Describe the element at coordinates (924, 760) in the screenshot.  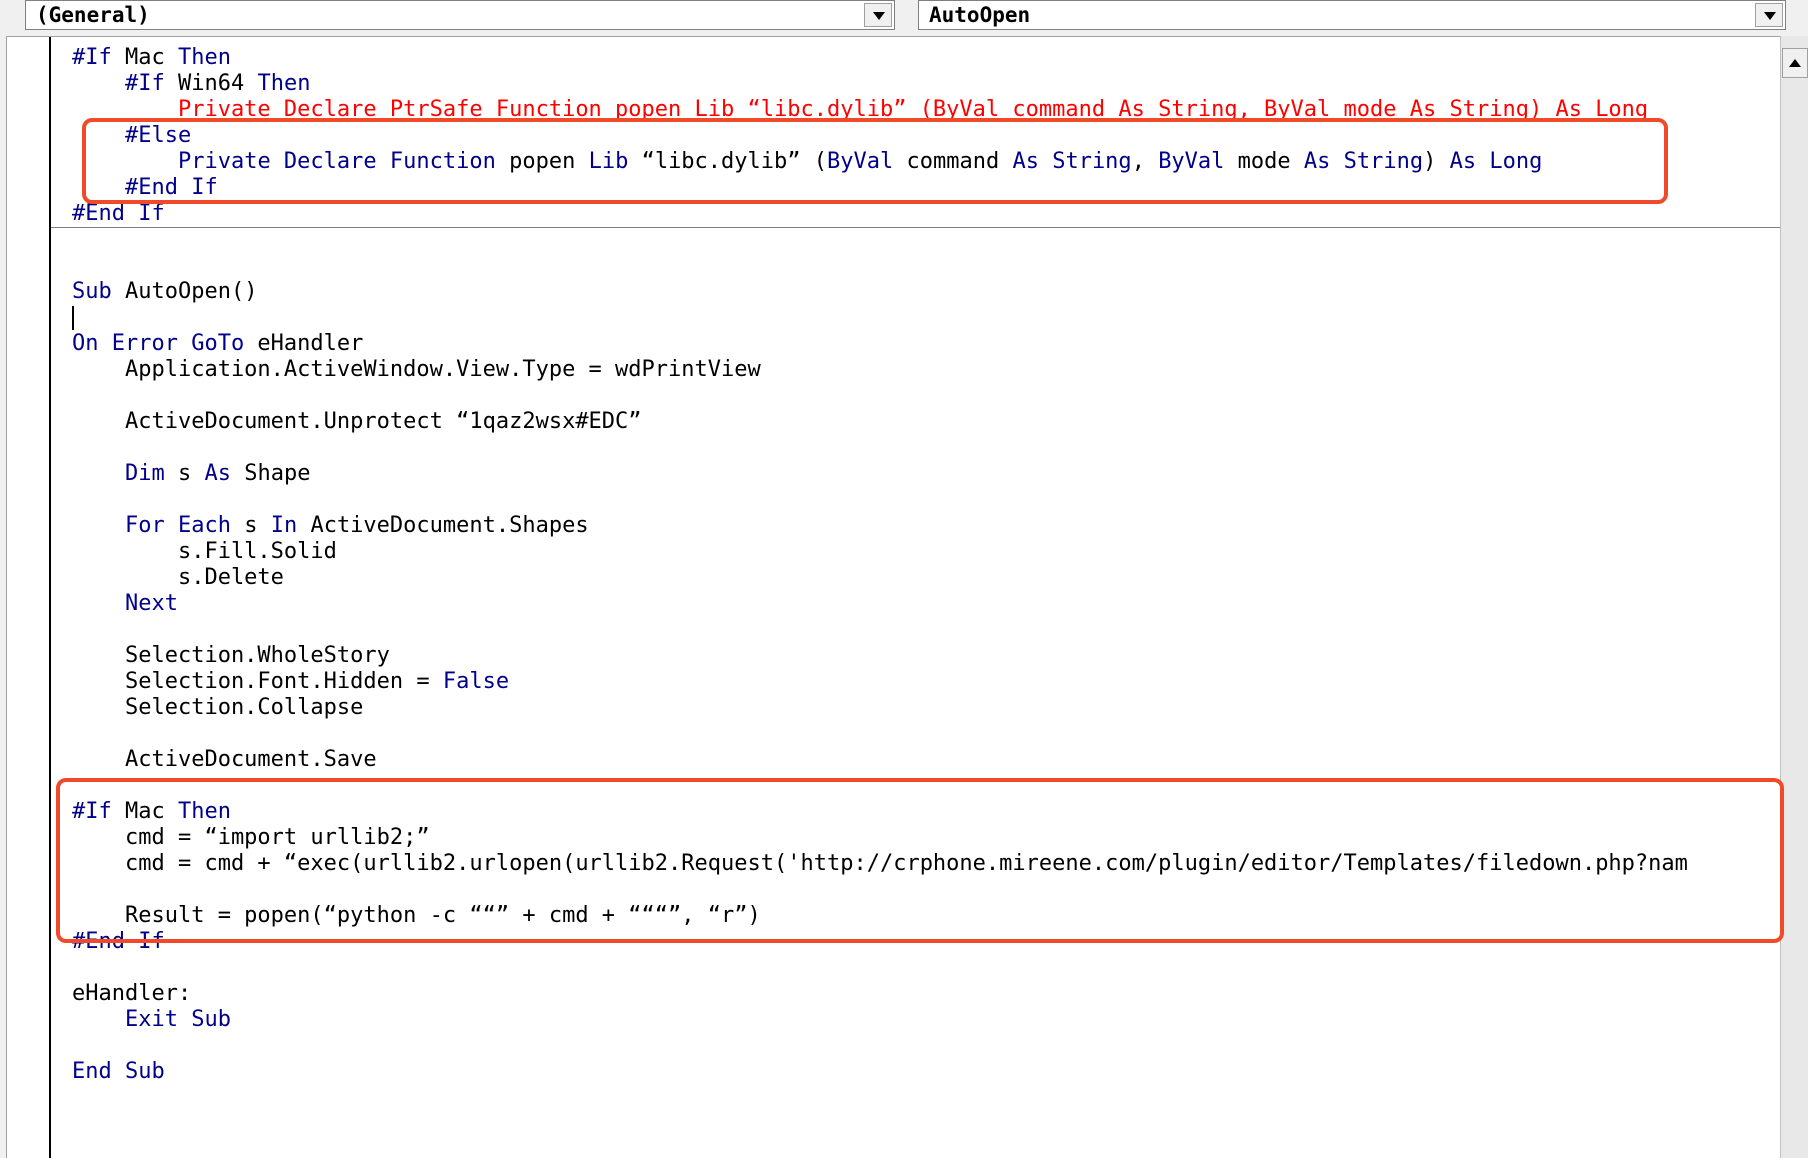
I see `code-line: ActiveDocument.Save` at that location.